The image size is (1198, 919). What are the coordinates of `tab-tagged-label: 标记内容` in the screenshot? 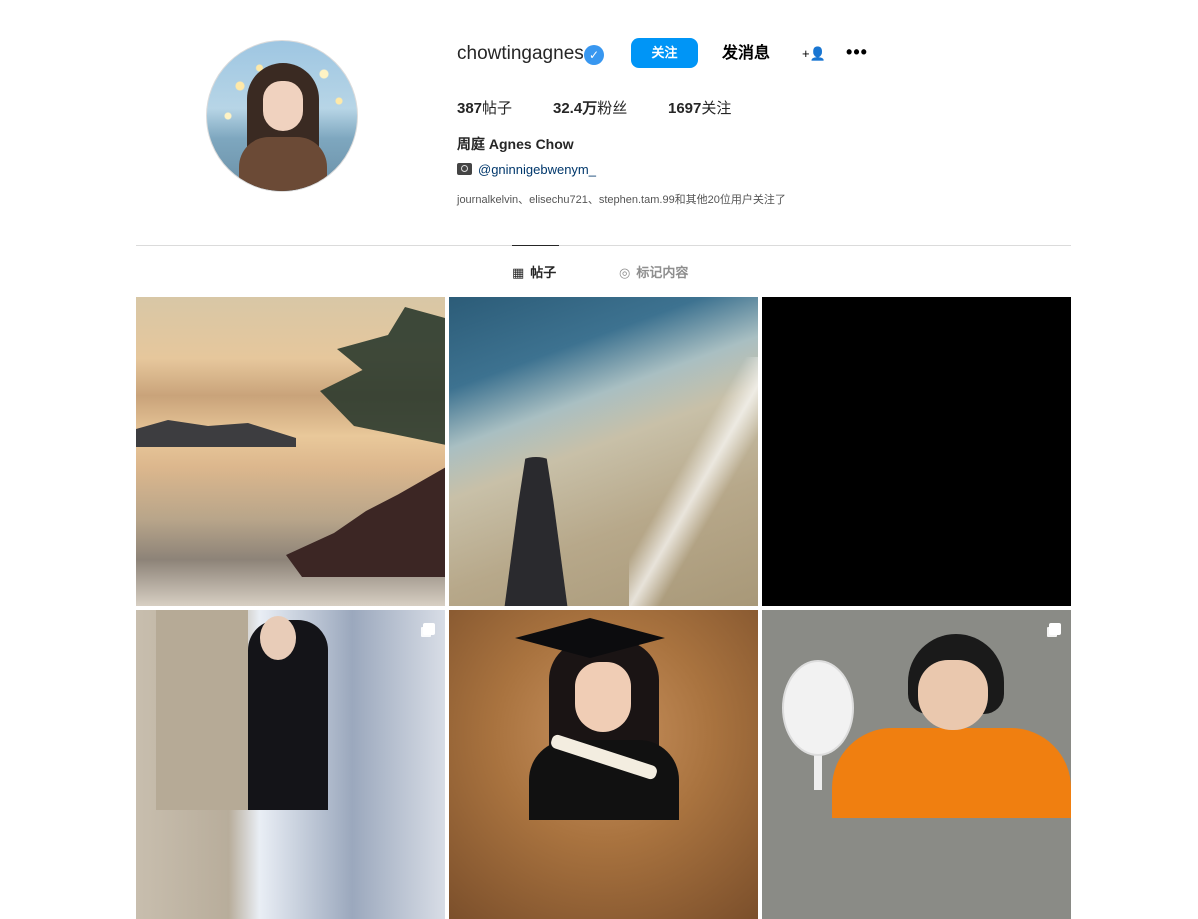 It's located at (662, 272).